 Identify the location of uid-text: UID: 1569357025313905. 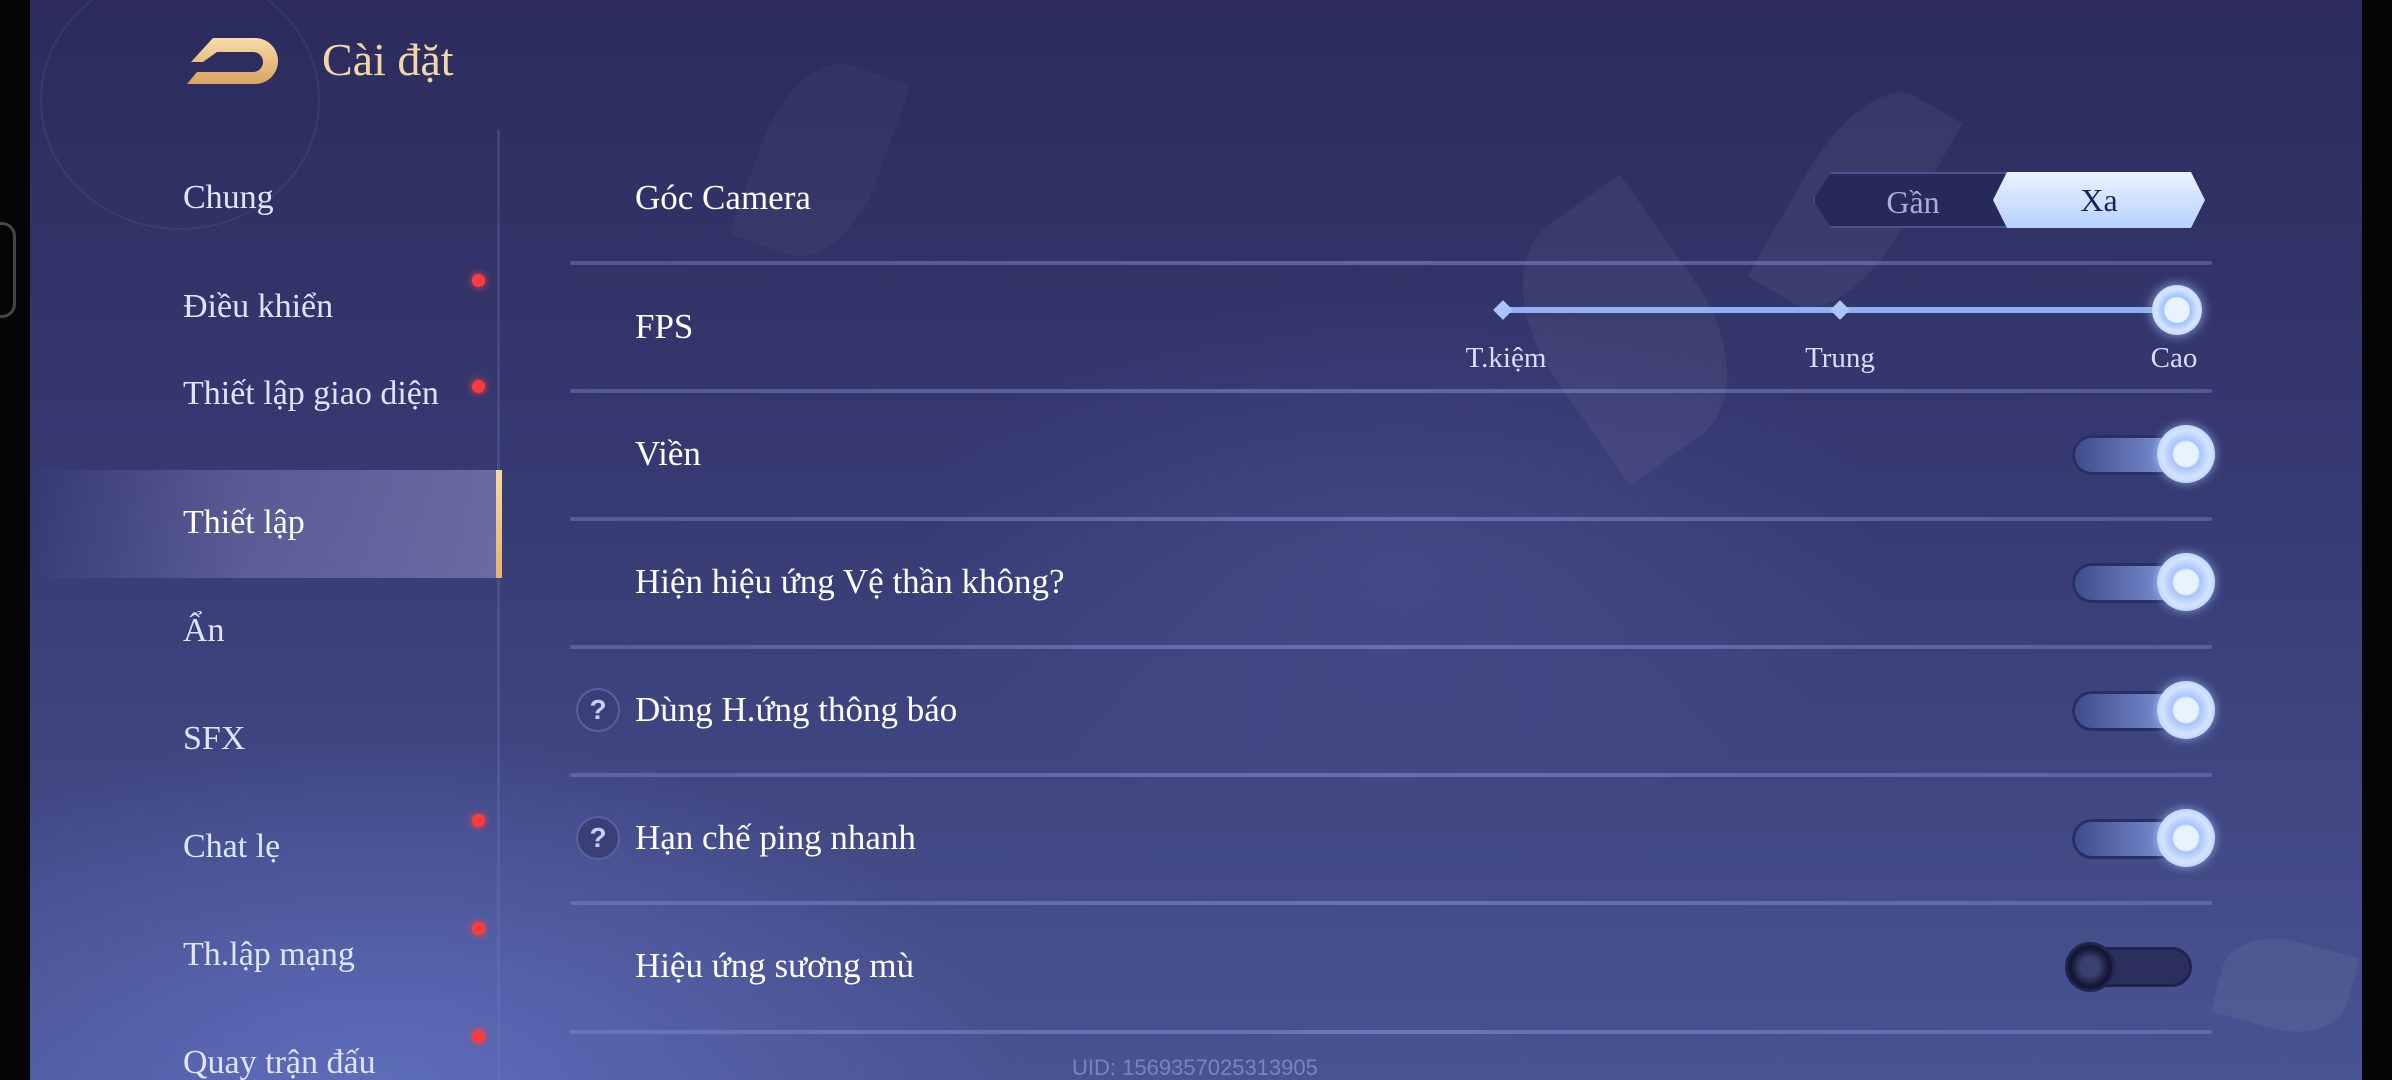
(1195, 1067).